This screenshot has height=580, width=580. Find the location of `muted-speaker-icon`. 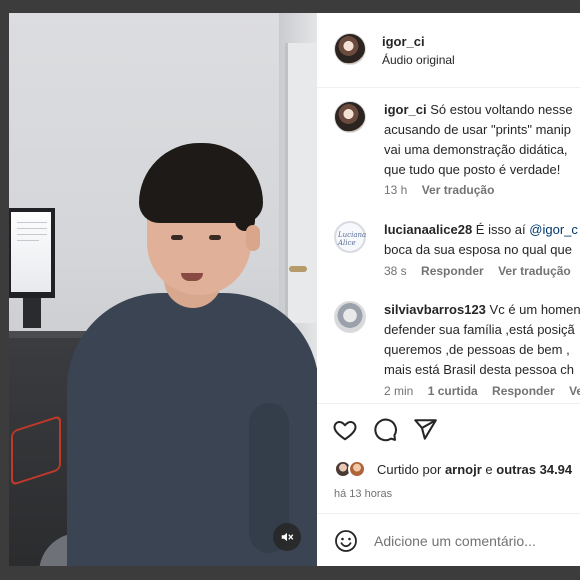

muted-speaker-icon is located at coordinates (287, 537).